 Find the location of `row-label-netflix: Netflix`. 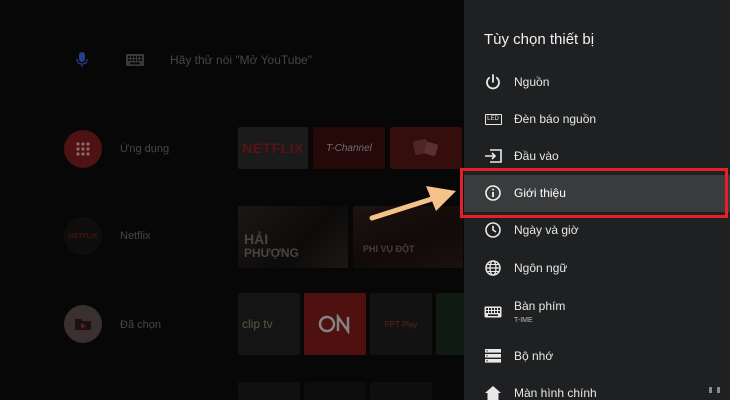

row-label-netflix: Netflix is located at coordinates (135, 236).